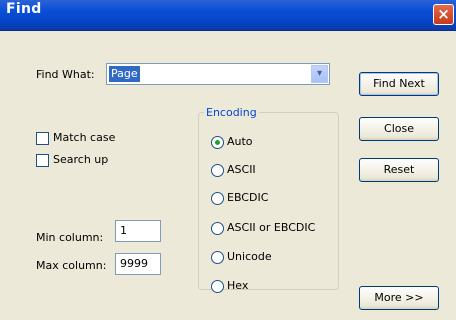  What do you see at coordinates (399, 129) in the screenshot?
I see `close-button: Close` at bounding box center [399, 129].